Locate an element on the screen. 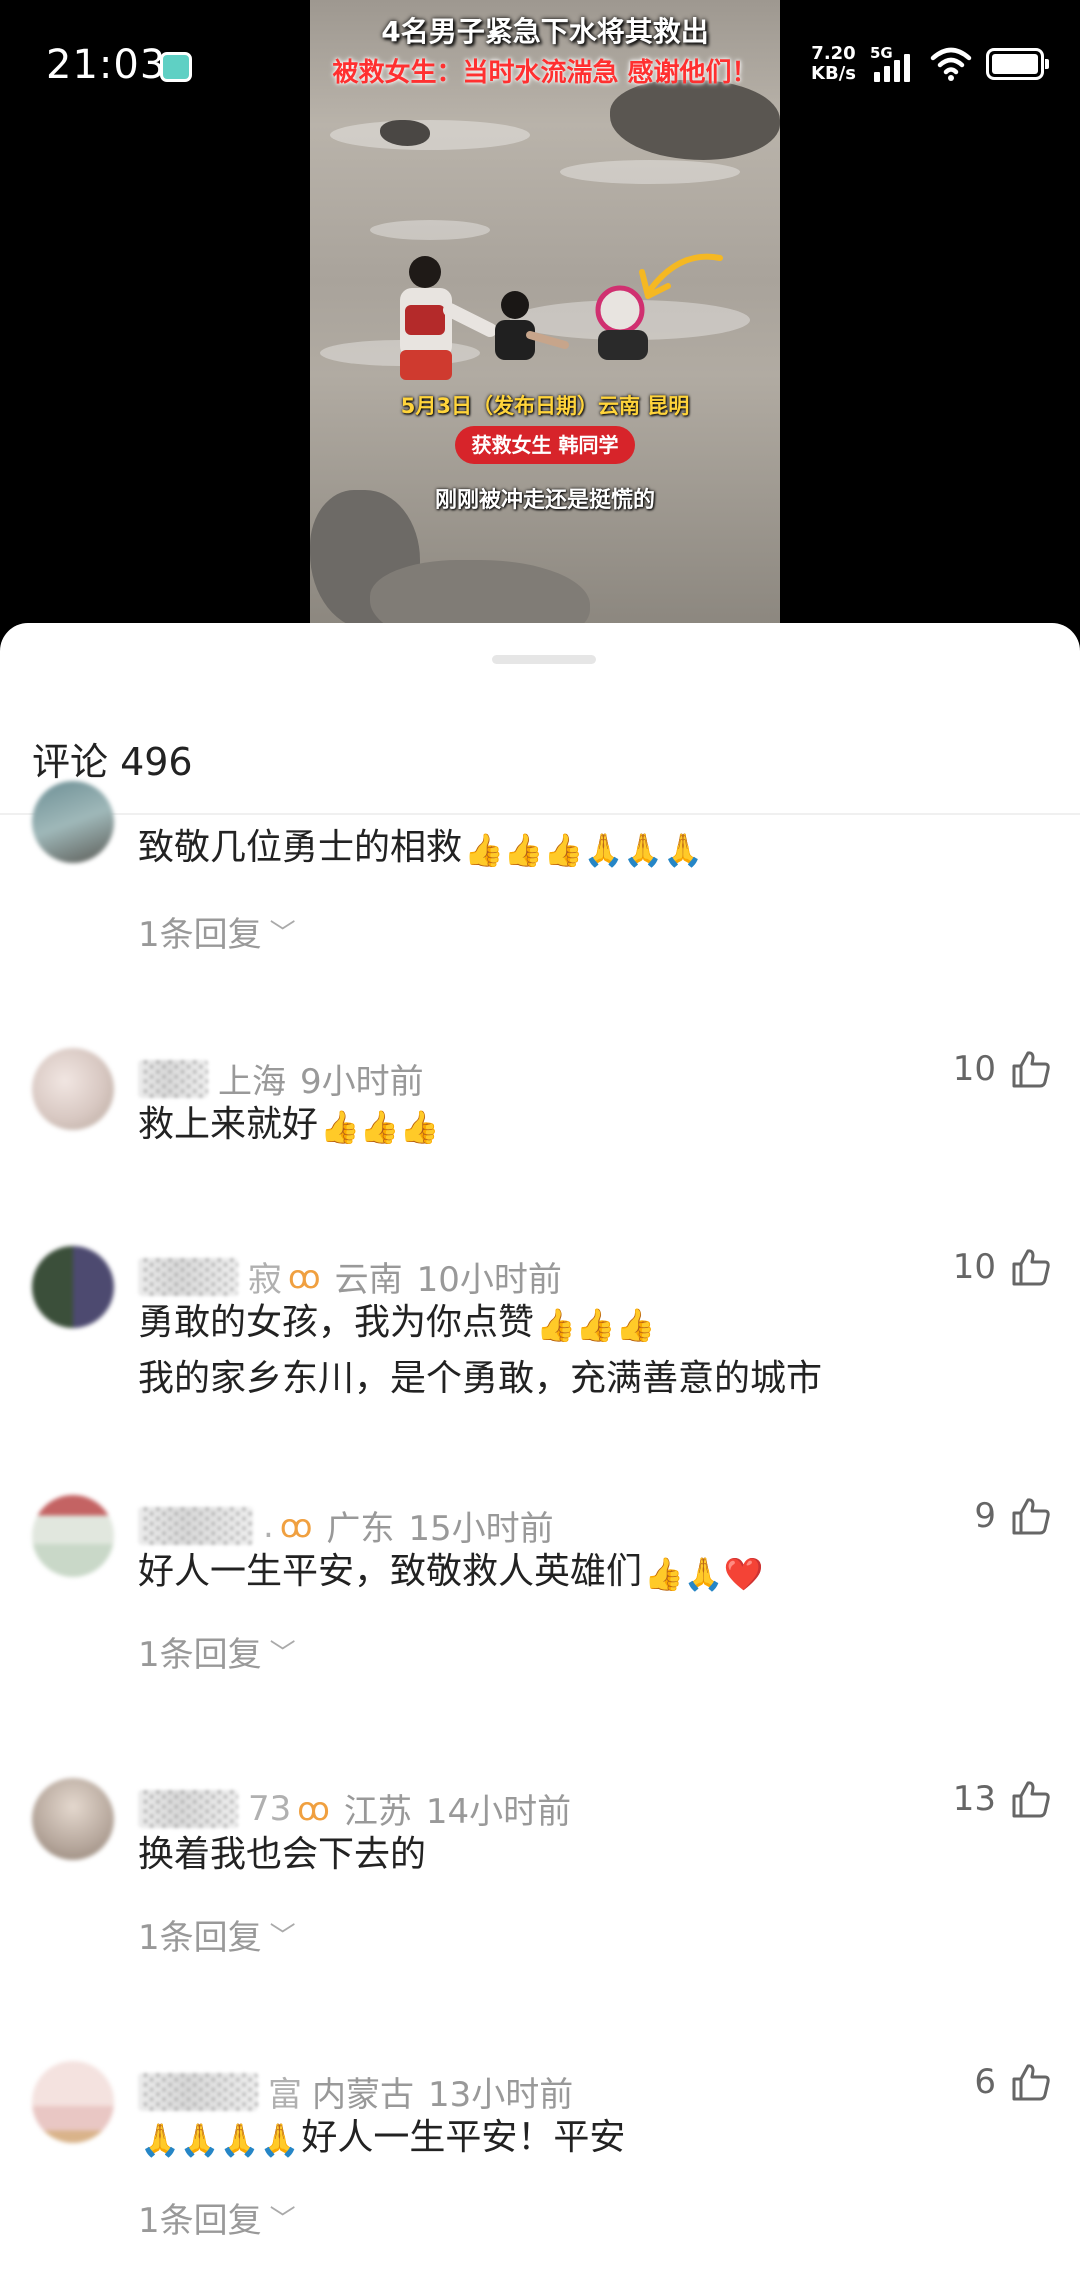 The height and width of the screenshot is (2279, 1080). comment-text: 勇敢的女孩，我为你点赞👍👍👍 我的家乡东川，是个勇敢，充满善意的城市 is located at coordinates (480, 1351).